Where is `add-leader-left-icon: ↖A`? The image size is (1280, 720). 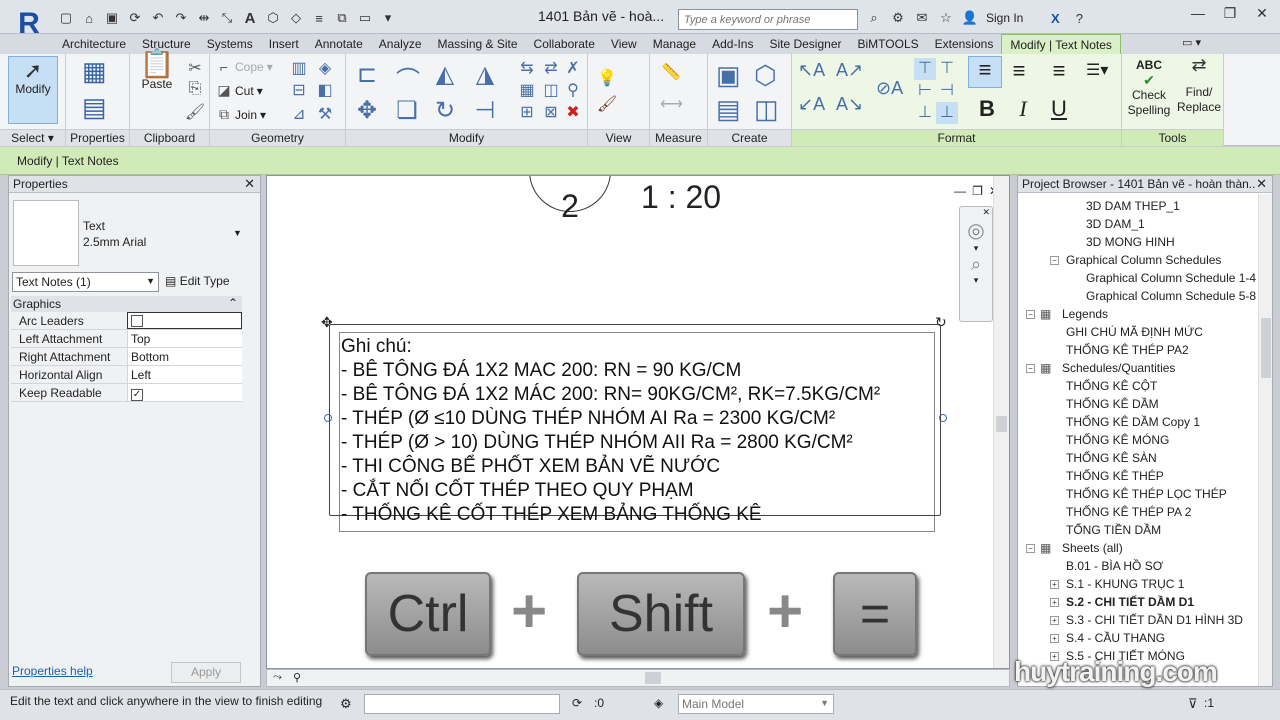
add-leader-left-icon: ↖A is located at coordinates (811, 71).